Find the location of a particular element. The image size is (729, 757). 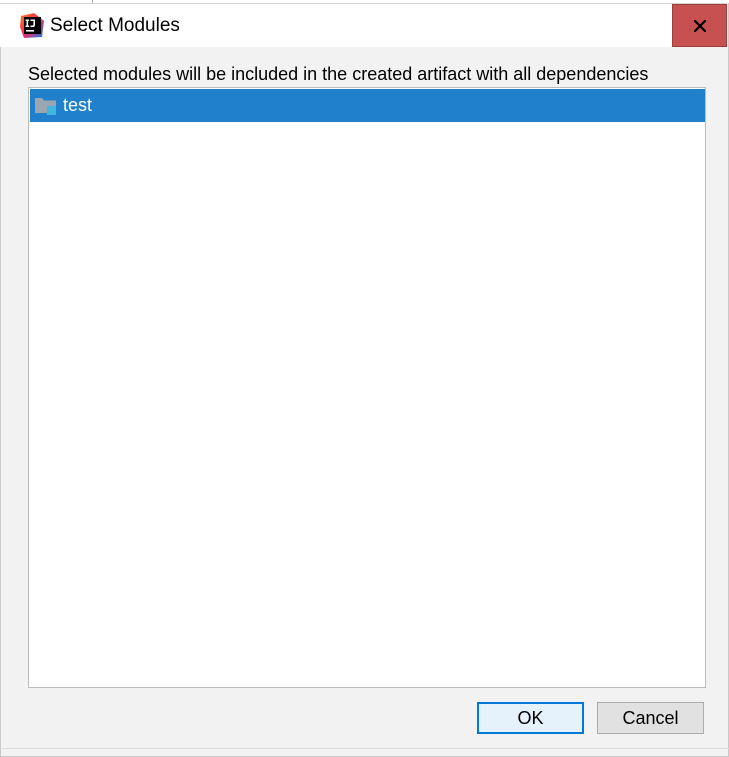

cancel-button: Cancel is located at coordinates (650, 718).